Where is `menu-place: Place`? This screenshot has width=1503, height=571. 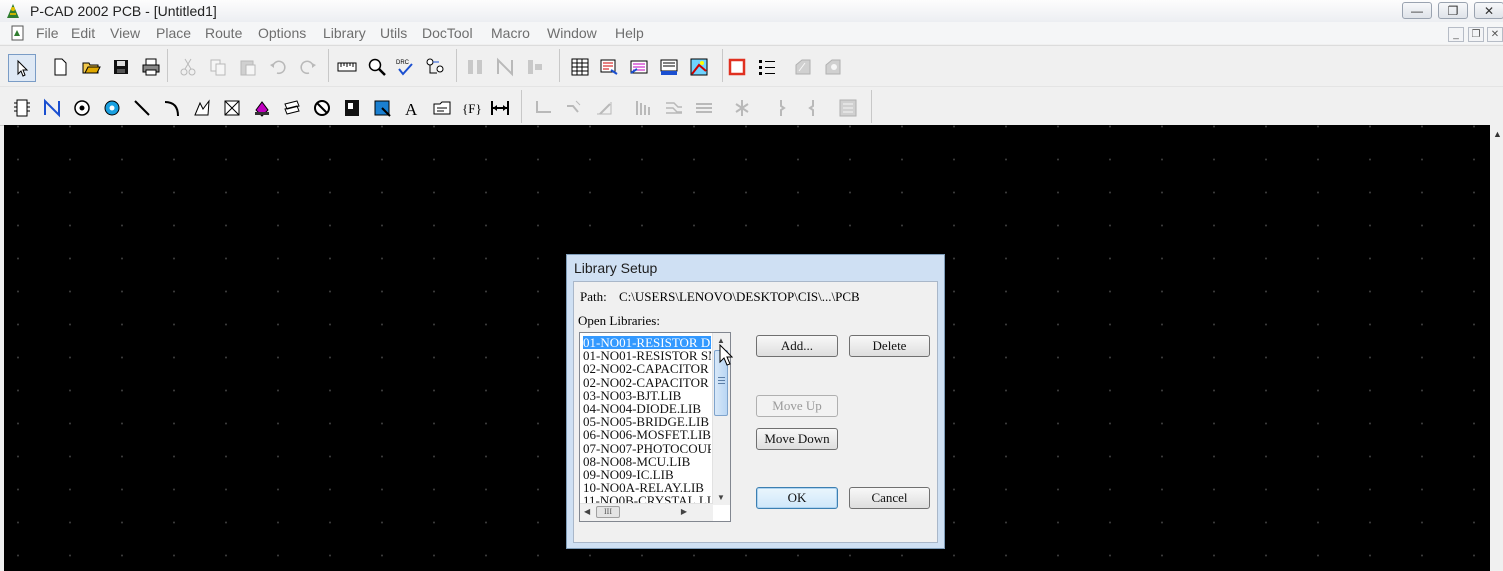
menu-place: Place is located at coordinates (173, 33).